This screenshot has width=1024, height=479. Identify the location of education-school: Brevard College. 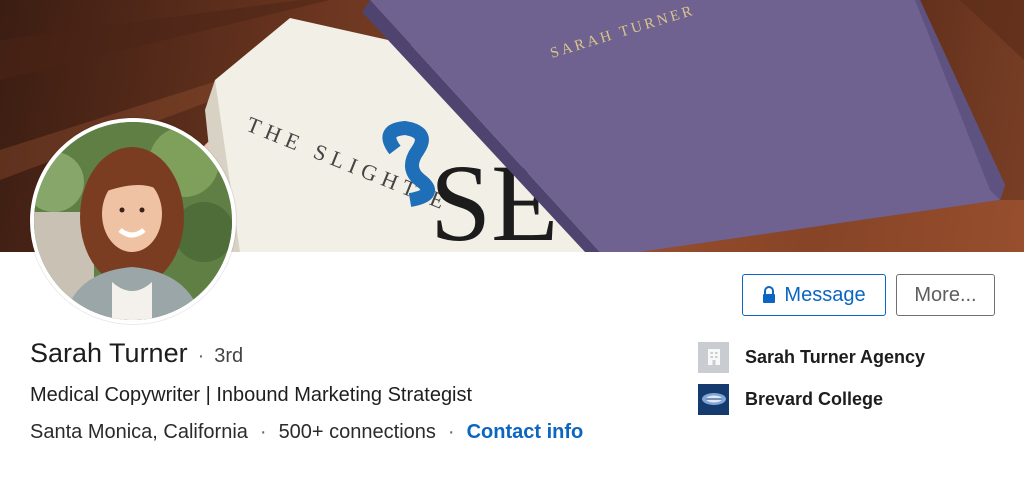
(848, 399).